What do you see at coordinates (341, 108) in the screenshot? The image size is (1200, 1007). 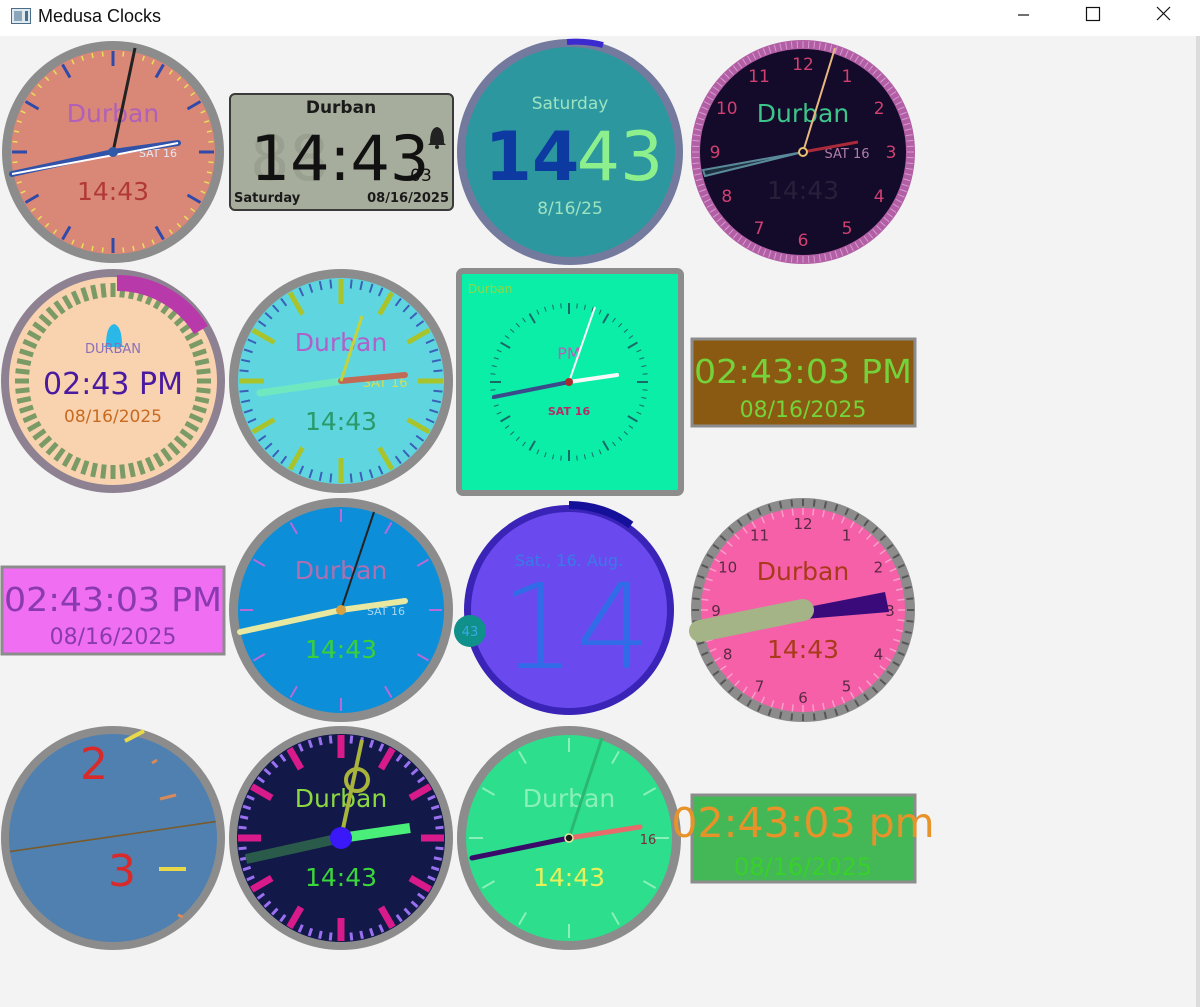 I see `clock-2-city: Durban` at bounding box center [341, 108].